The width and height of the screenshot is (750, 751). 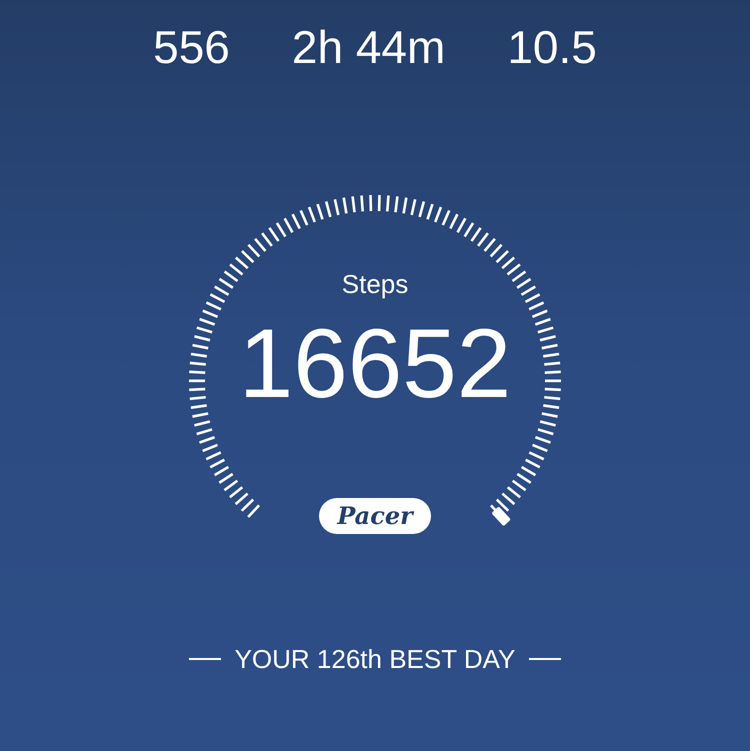 What do you see at coordinates (501, 516) in the screenshot?
I see `gauge-marker-icon` at bounding box center [501, 516].